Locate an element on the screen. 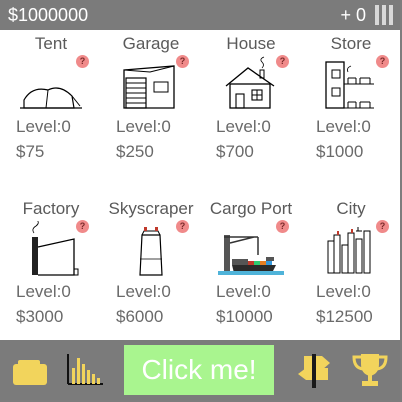 The image size is (402, 402). building-price: $1000 is located at coordinates (340, 151).